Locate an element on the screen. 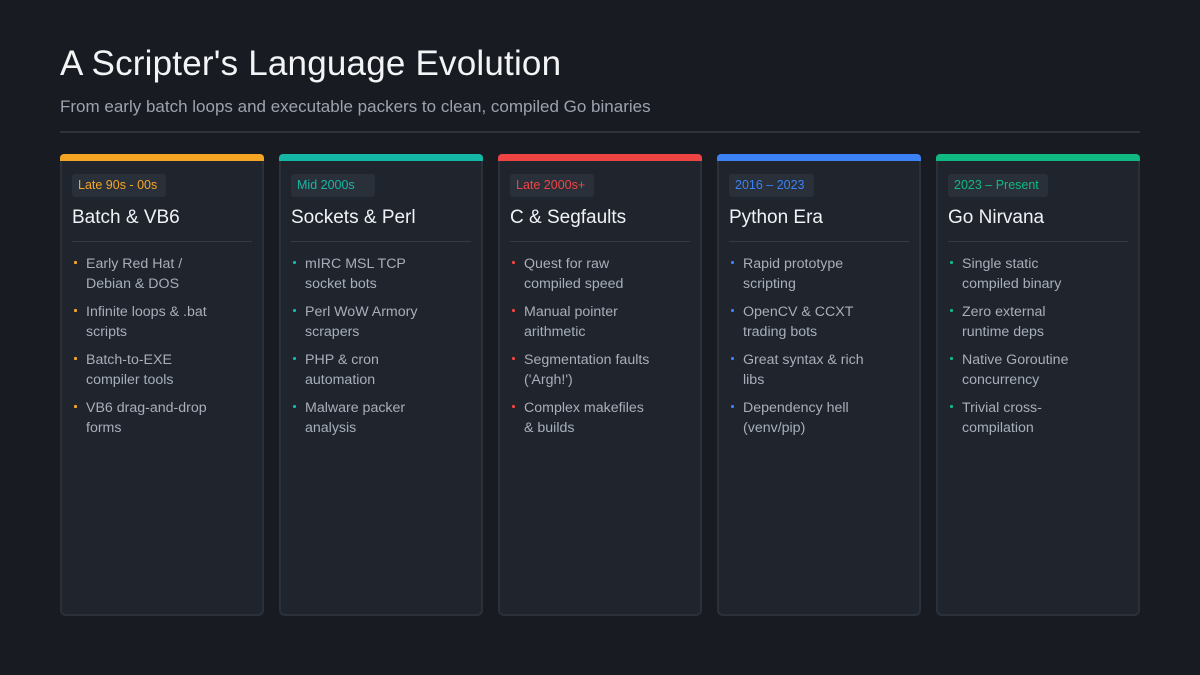 The height and width of the screenshot is (675, 1200). card-title: Batch & VB6 is located at coordinates (162, 224).